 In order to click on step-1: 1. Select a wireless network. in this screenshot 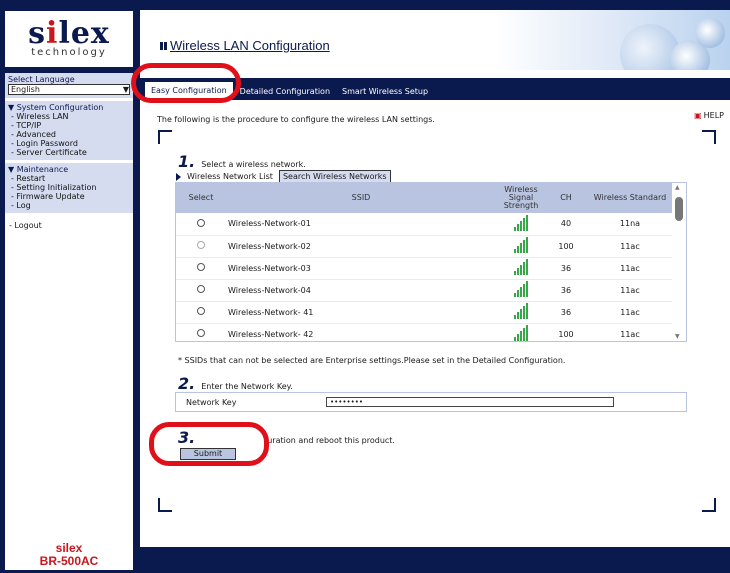, I will do `click(242, 161)`.